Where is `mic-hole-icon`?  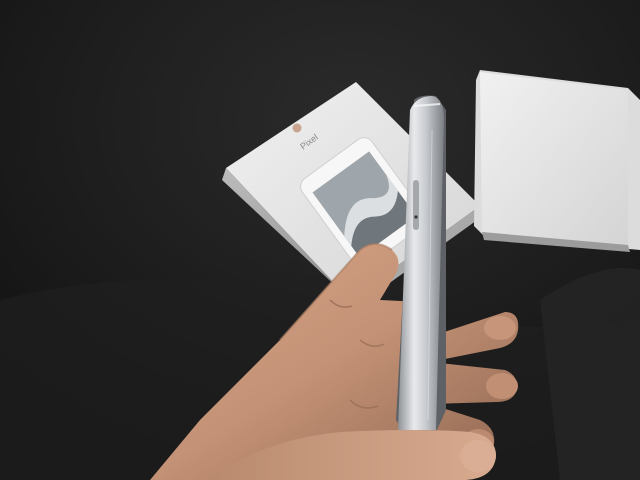 mic-hole-icon is located at coordinates (416, 217).